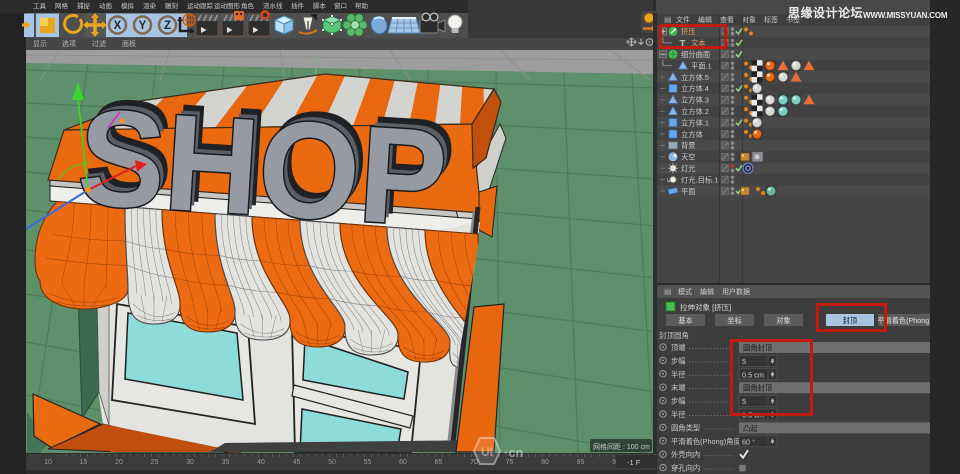 The height and width of the screenshot is (474, 960). I want to click on svg-text: 拉伸对象 [挤压], so click(705, 307).